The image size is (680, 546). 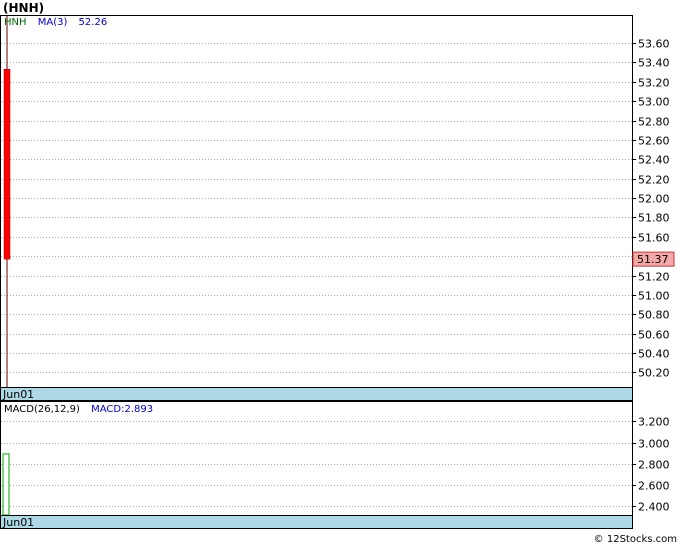 What do you see at coordinates (654, 277) in the screenshot?
I see `price-tick-label: 51.20` at bounding box center [654, 277].